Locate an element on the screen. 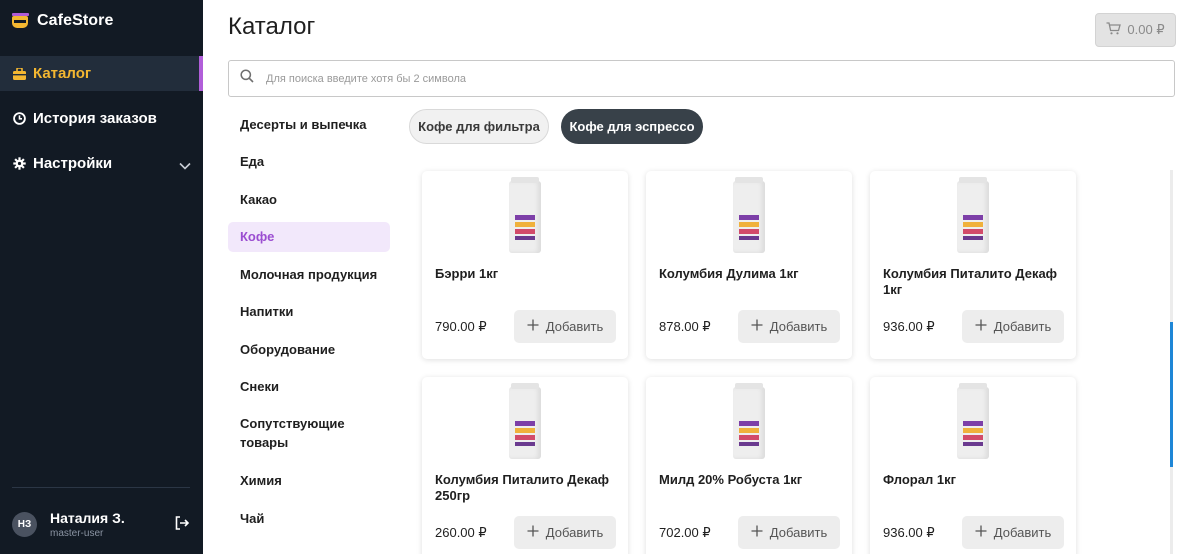 The width and height of the screenshot is (1200, 554). category-item: Напитки is located at coordinates (309, 312).